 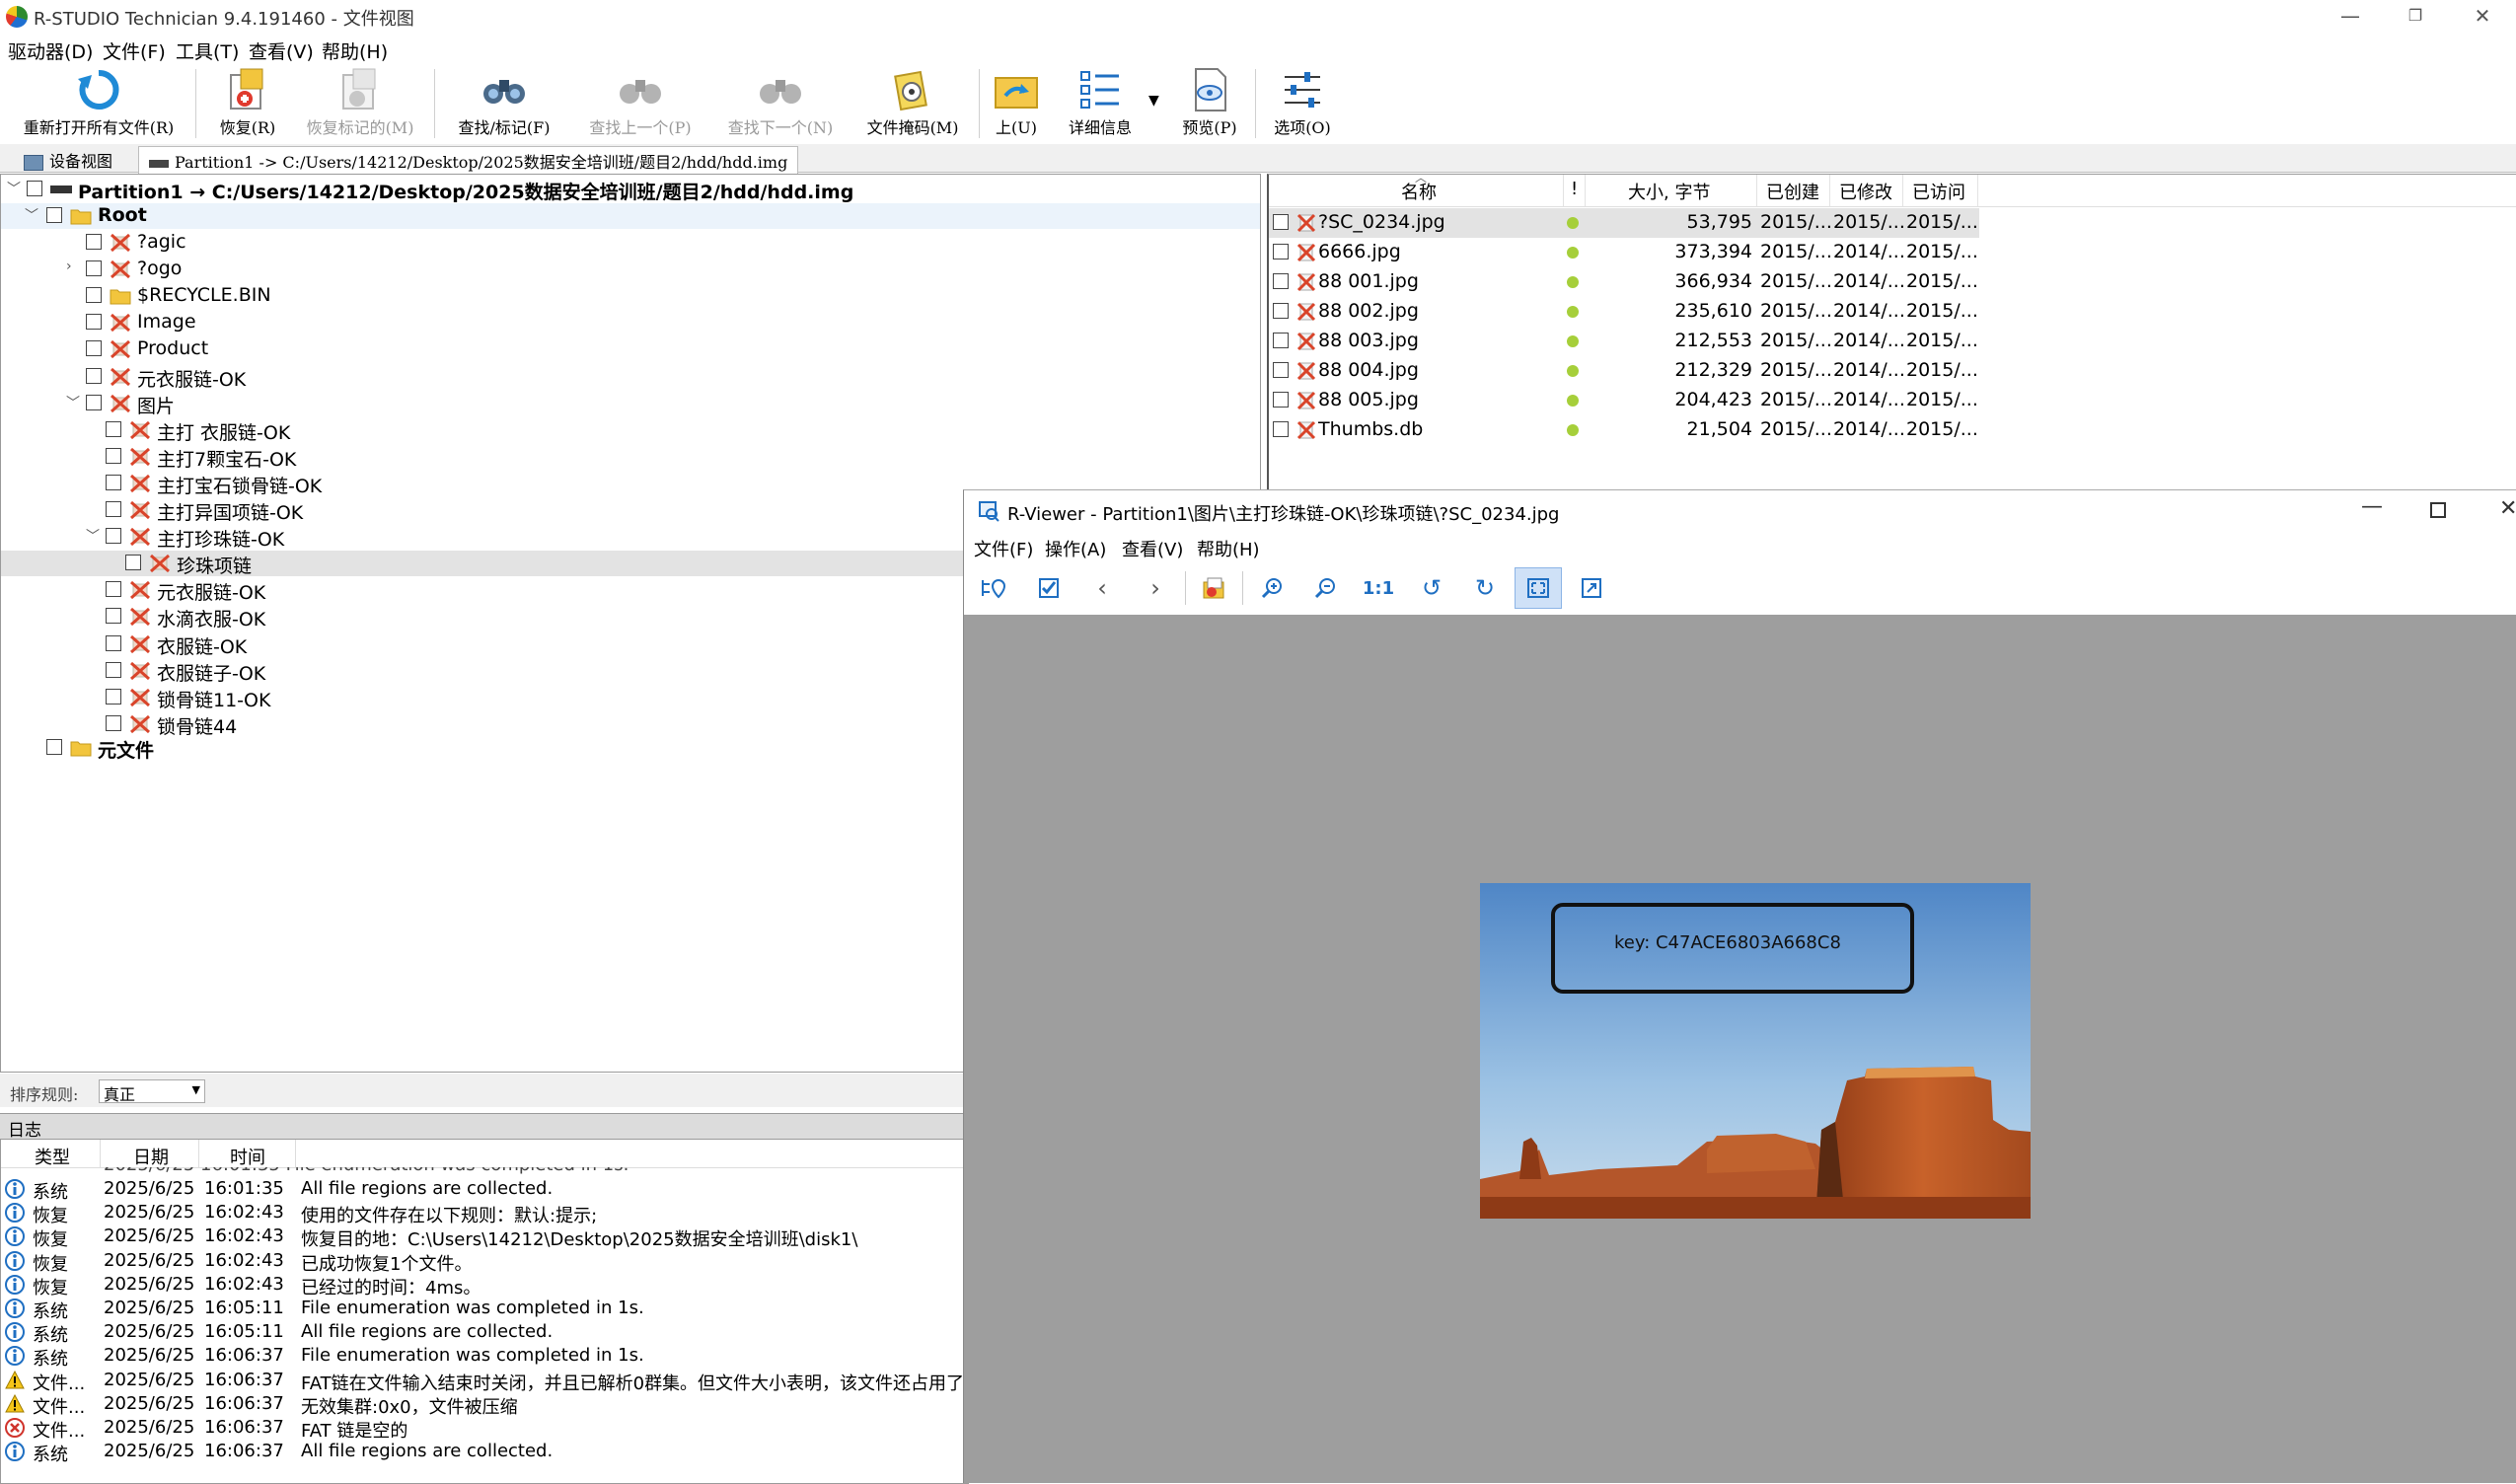 What do you see at coordinates (1303, 104) in the screenshot?
I see `options-button: 选项(O)` at bounding box center [1303, 104].